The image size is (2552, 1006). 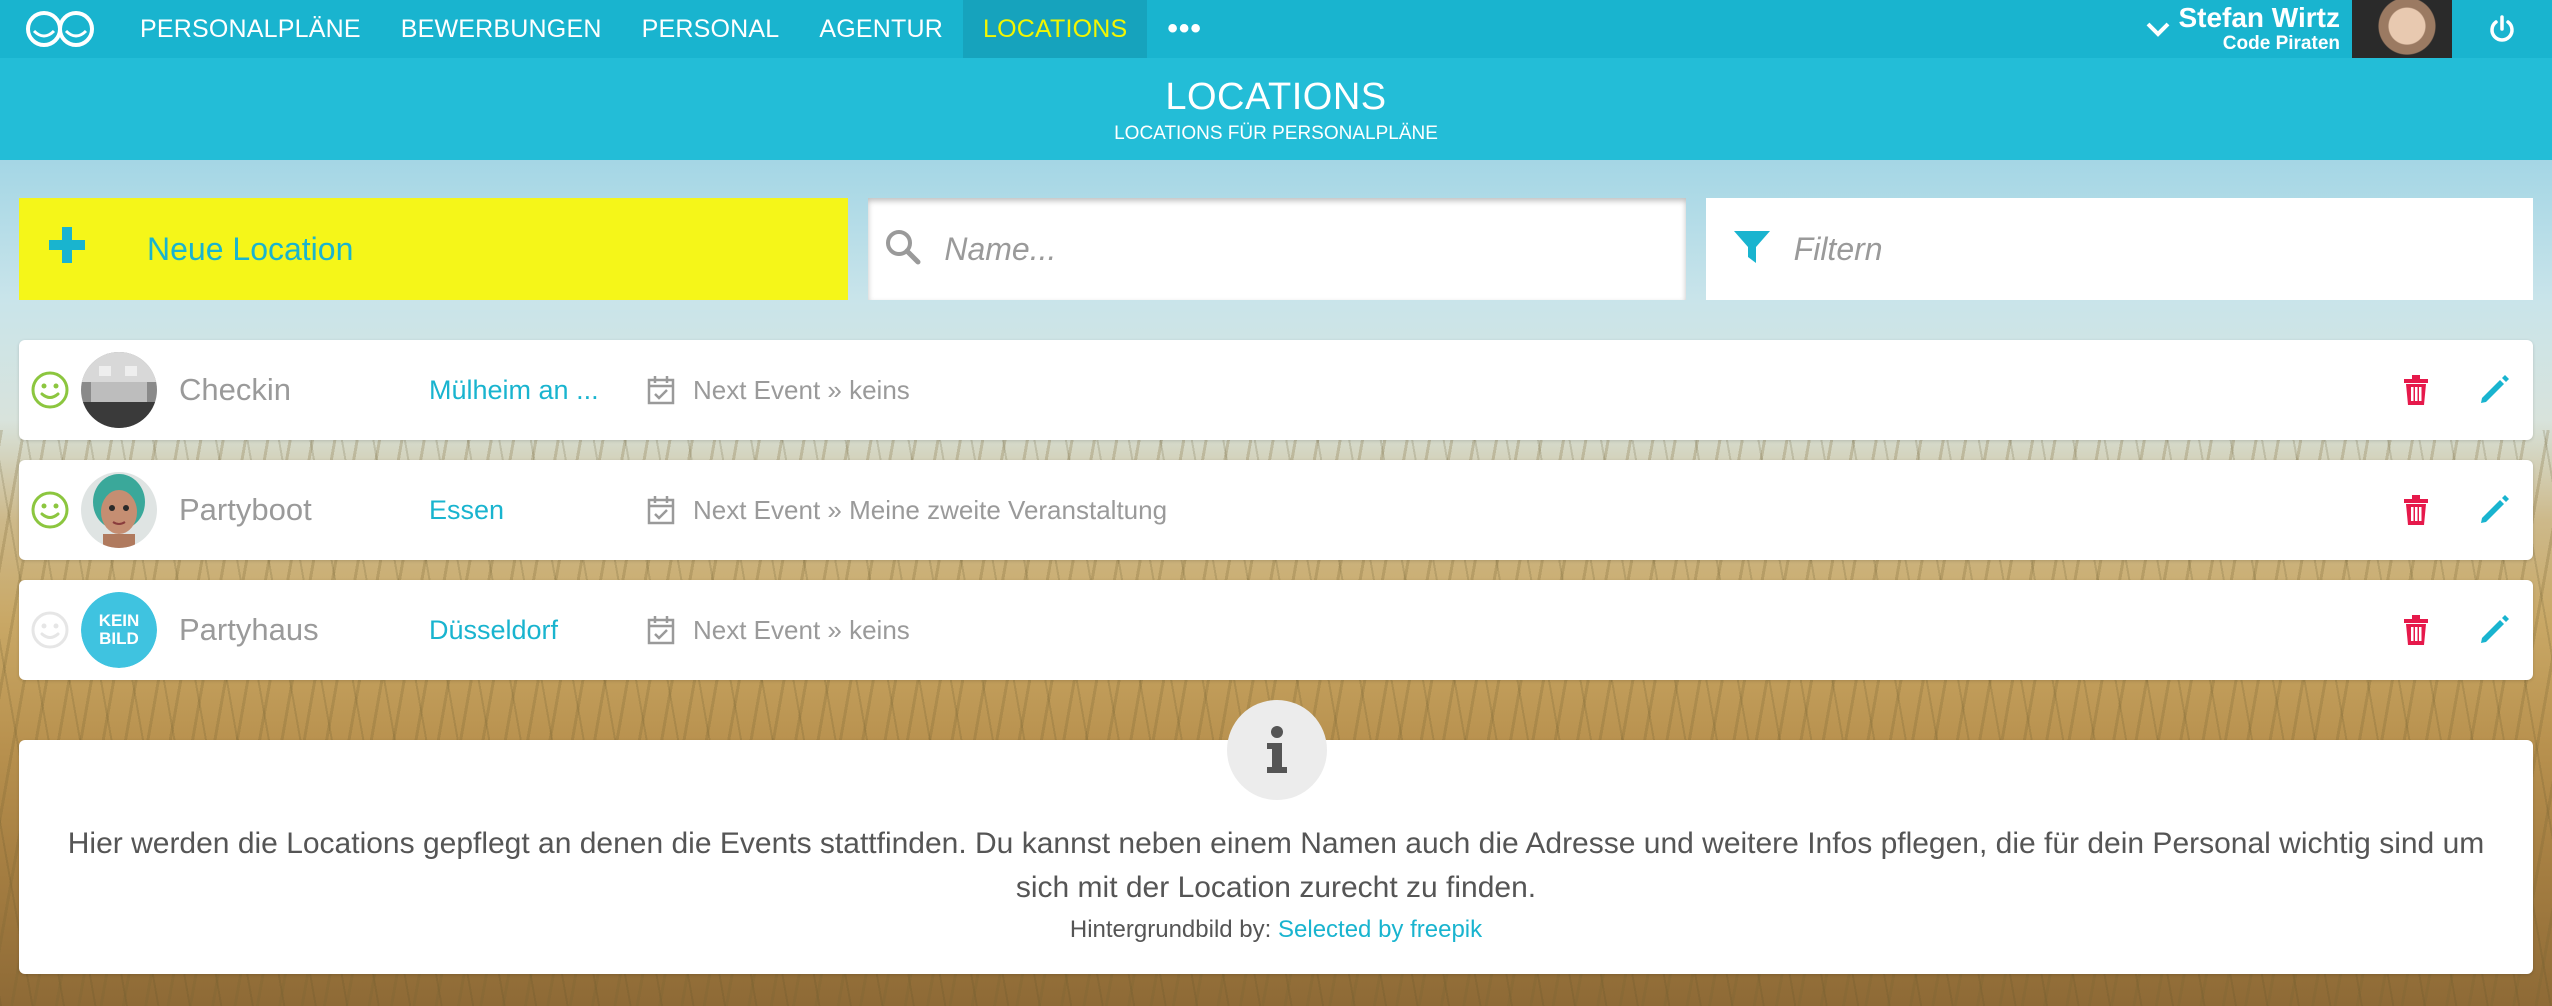 What do you see at coordinates (2158, 29) in the screenshot?
I see `user-menu-chevron-icon` at bounding box center [2158, 29].